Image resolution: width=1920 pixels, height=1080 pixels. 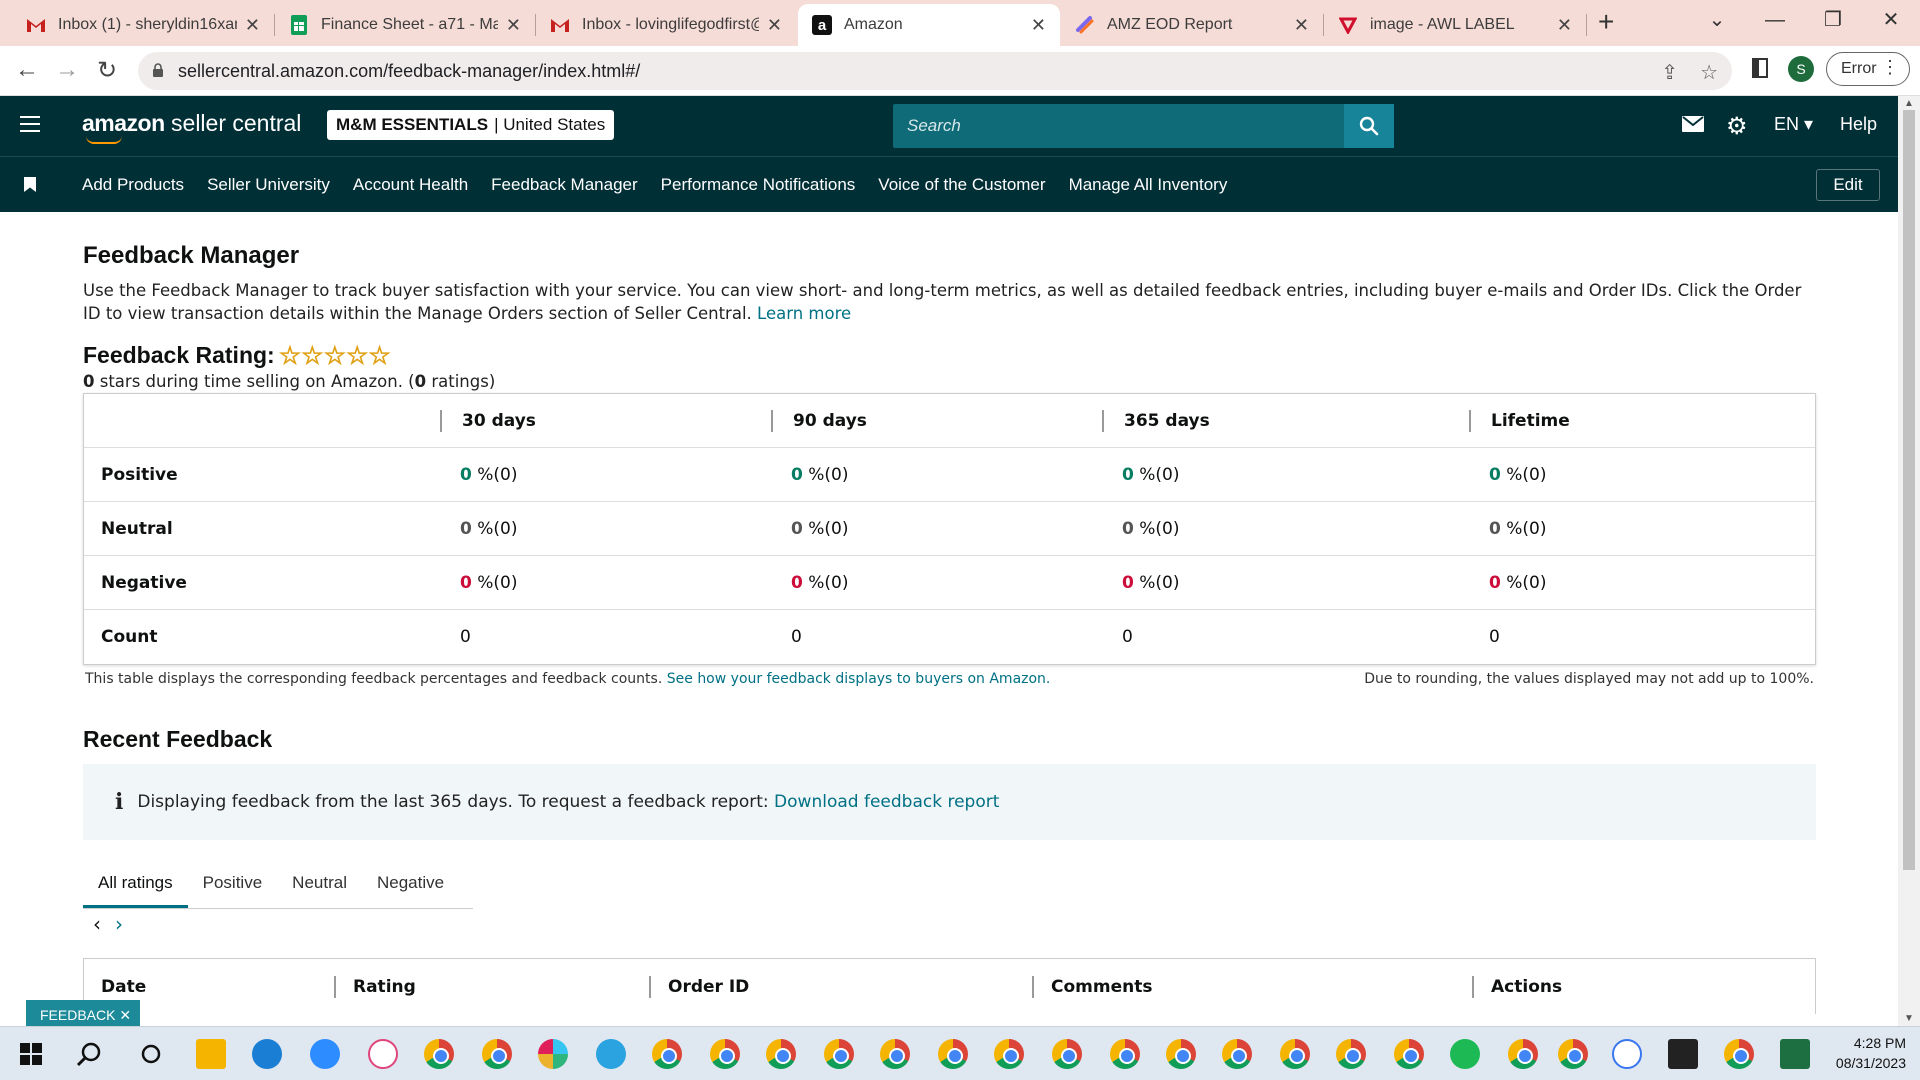 I want to click on bookmark-icon, so click(x=30, y=184).